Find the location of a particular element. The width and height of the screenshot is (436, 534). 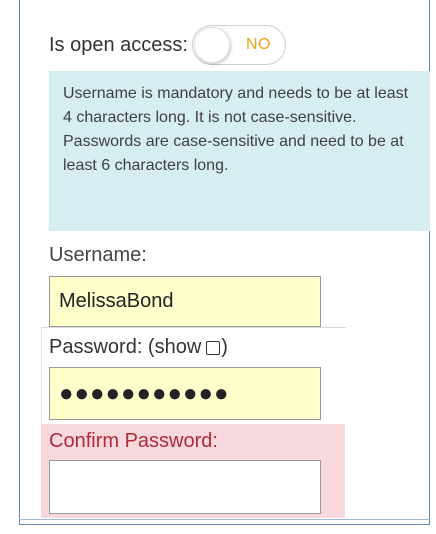

toggle-knob is located at coordinates (211, 45).